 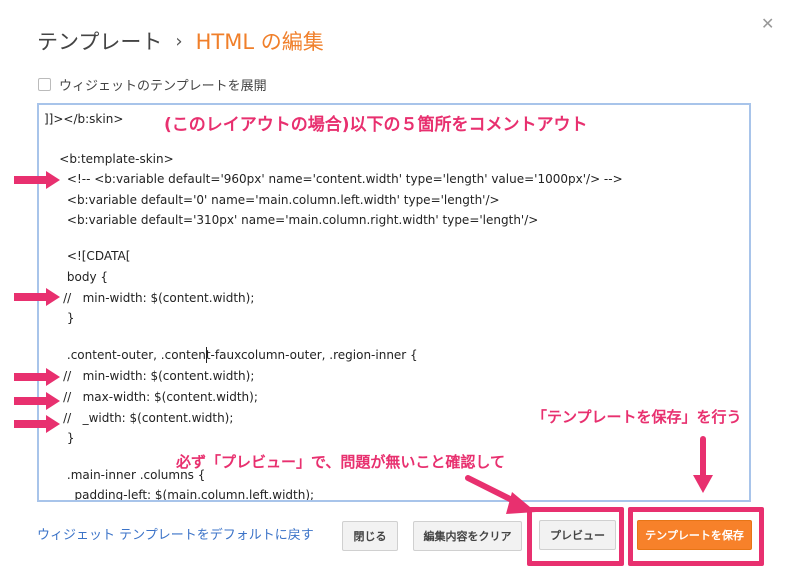 I want to click on dialog-header: テンプレート › HTML の編集, so click(x=180, y=41).